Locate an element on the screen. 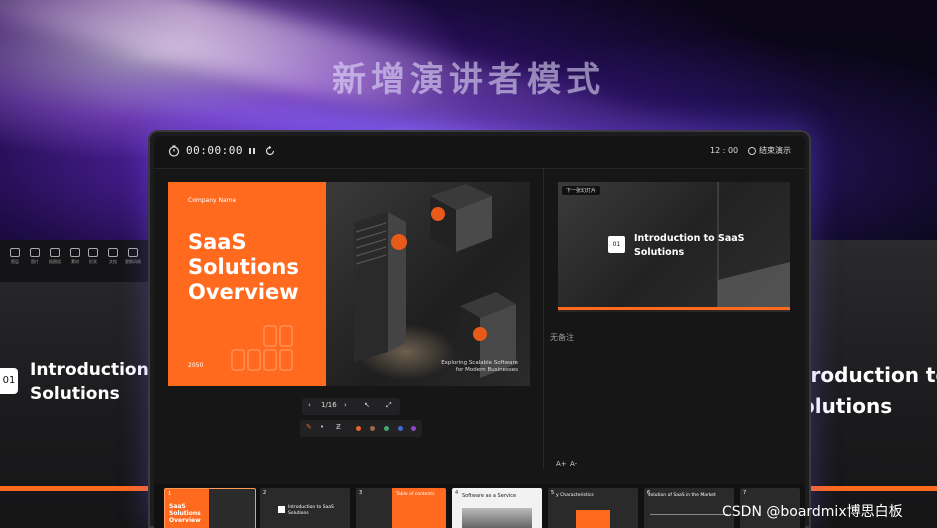  toolbar-item: 素材 is located at coordinates (75, 256).